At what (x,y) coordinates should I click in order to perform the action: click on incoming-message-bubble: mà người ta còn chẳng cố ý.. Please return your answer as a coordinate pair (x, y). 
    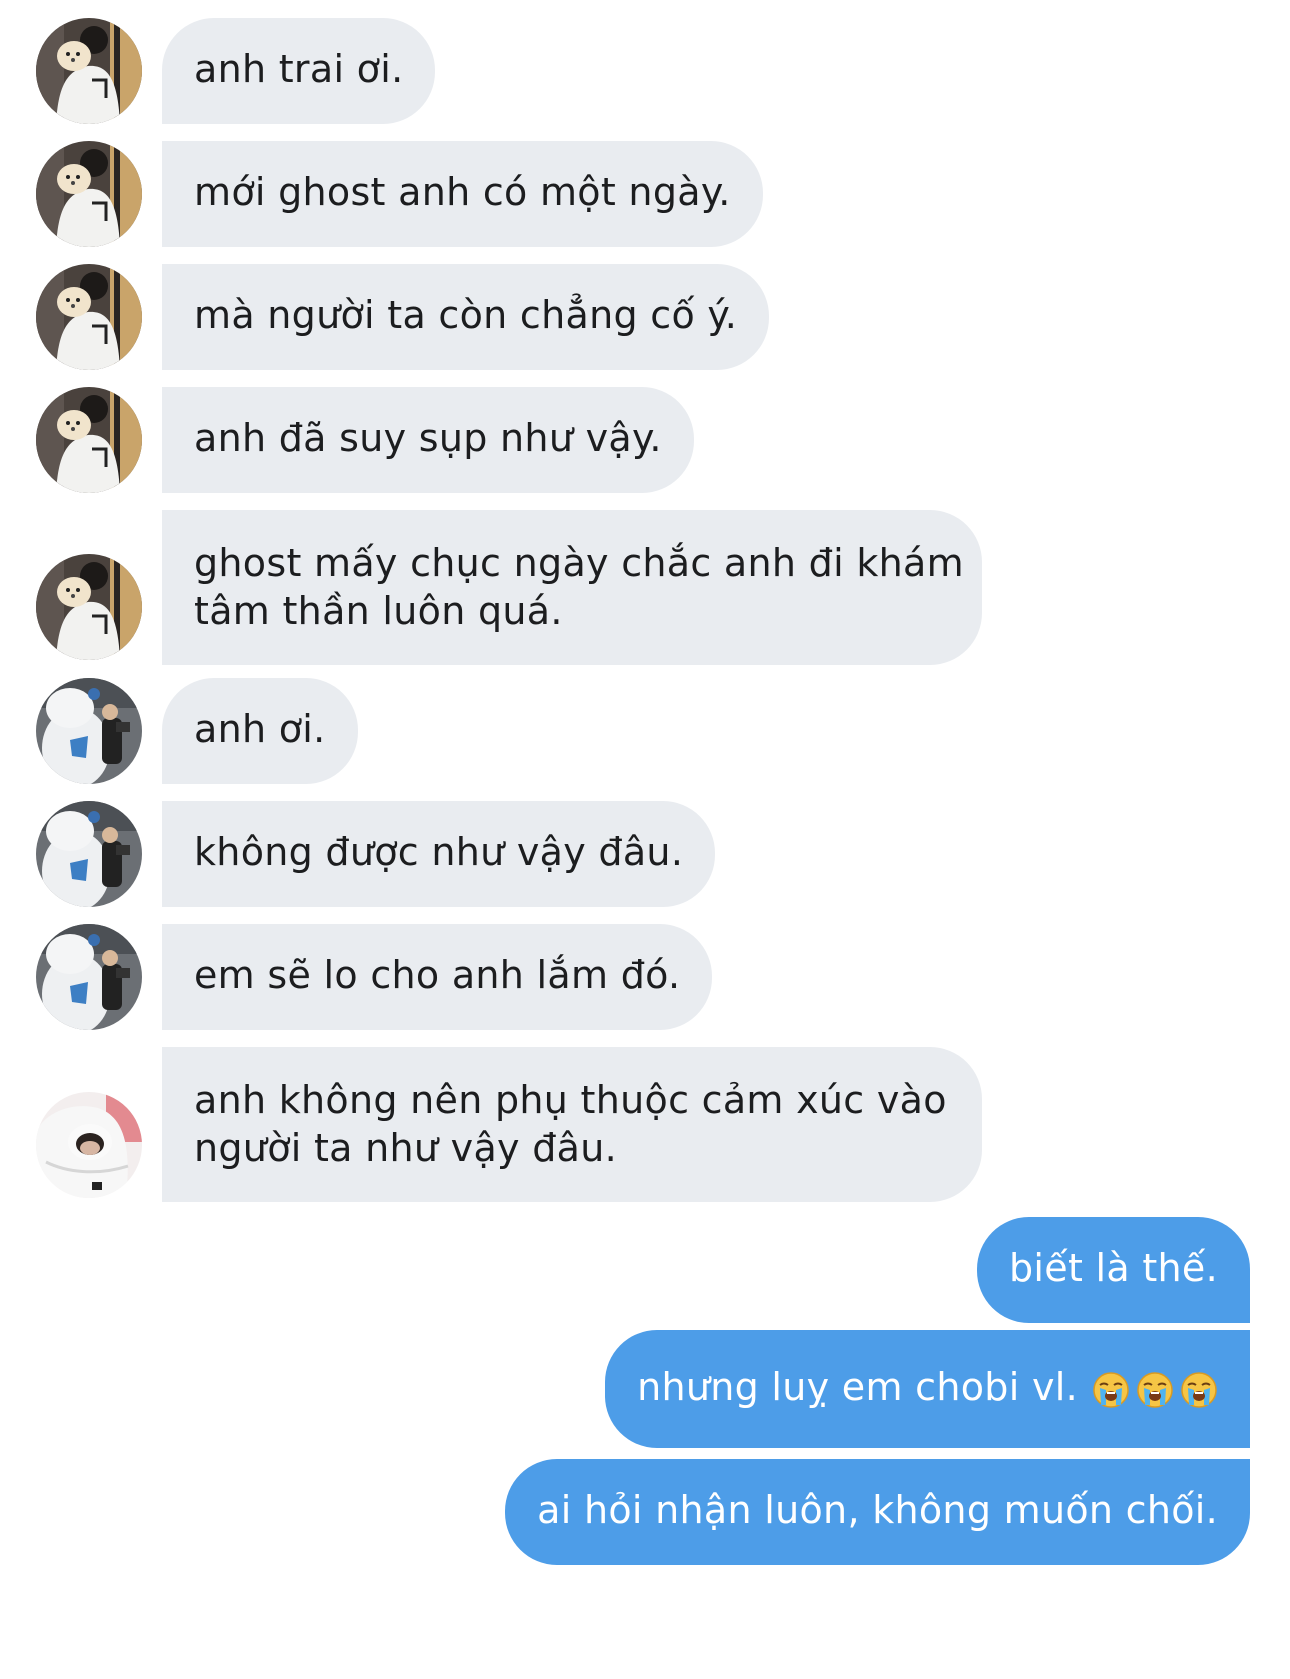
    Looking at the image, I should click on (466, 317).